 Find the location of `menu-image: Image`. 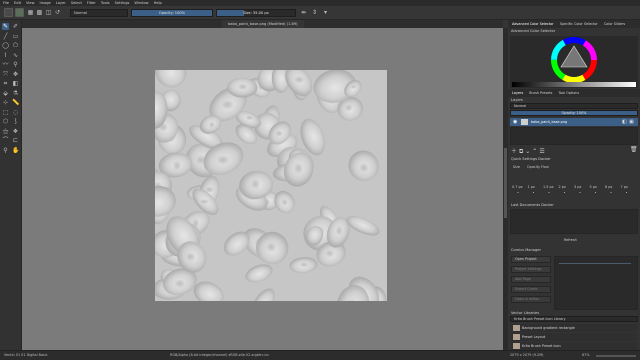

menu-image: Image is located at coordinates (45, 3).